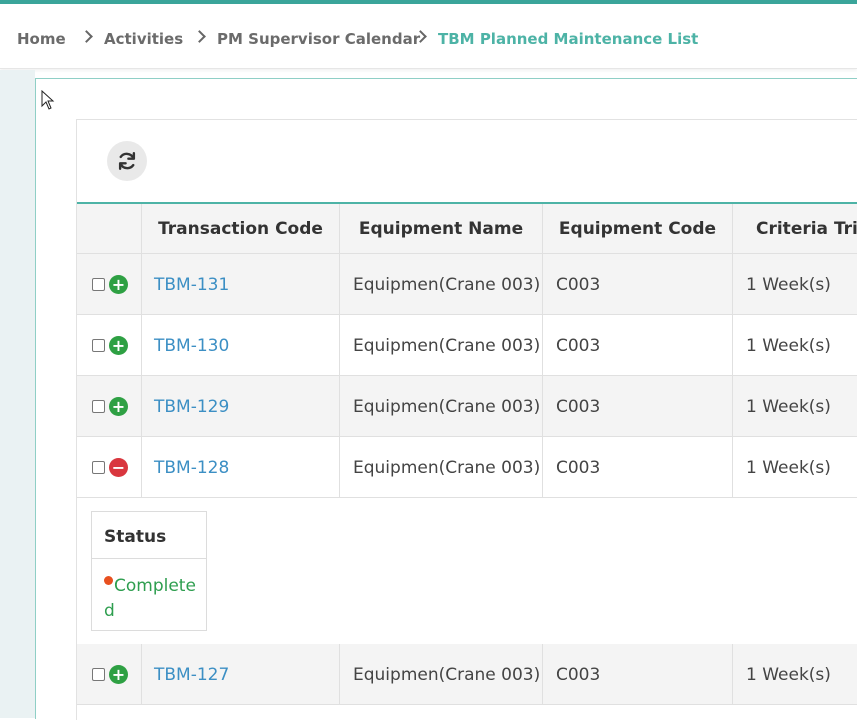 This screenshot has height=720, width=857. What do you see at coordinates (638, 229) in the screenshot?
I see `header-equipment-code: Equipment Code` at bounding box center [638, 229].